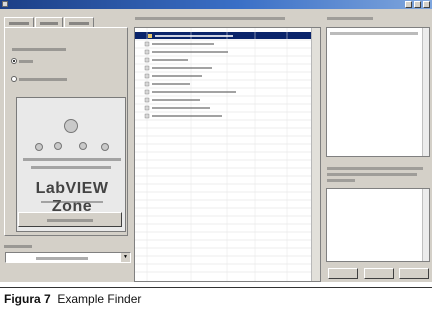 The image size is (432, 312). Describe the element at coordinates (105, 147) in the screenshot. I see `articles-icon` at that location.